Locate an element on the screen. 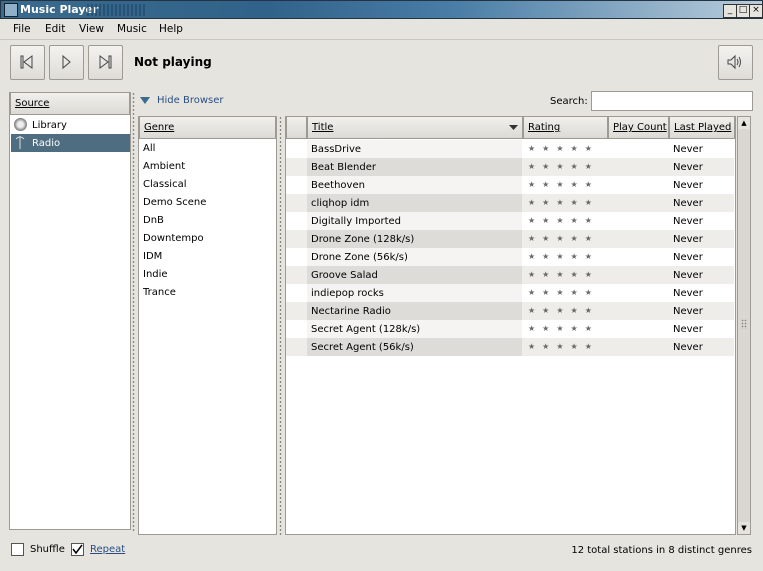 The image size is (763, 571). last-played-column-header: Last Played is located at coordinates (702, 128).